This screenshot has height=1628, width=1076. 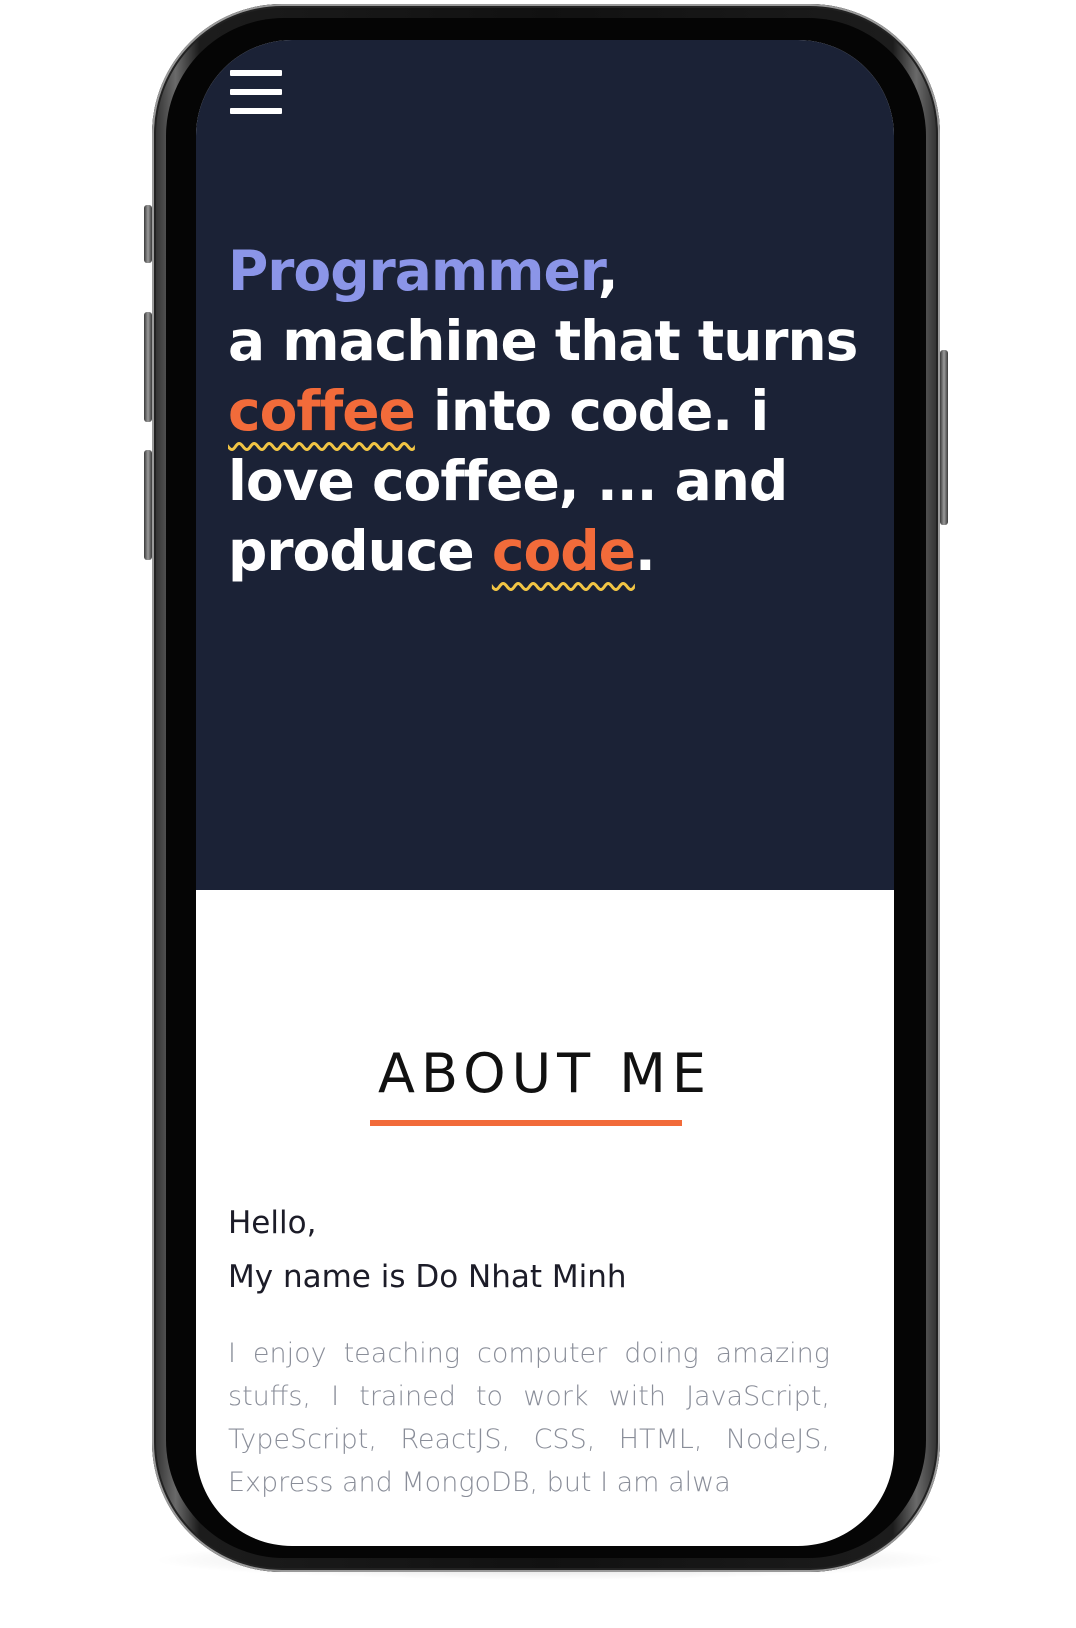 I want to click on hero-highlight-code: code, so click(x=563, y=551).